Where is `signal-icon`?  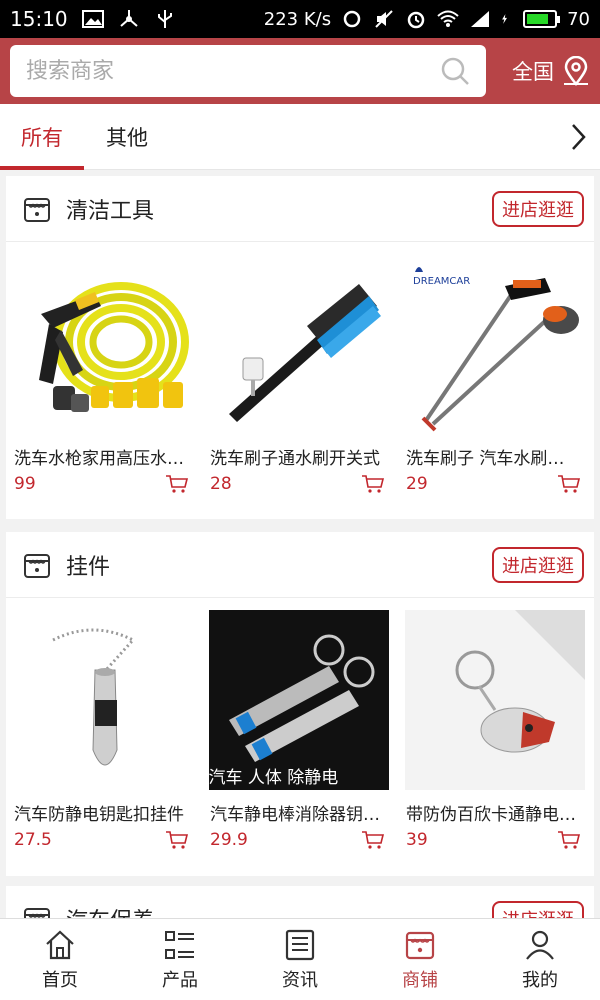 signal-icon is located at coordinates (480, 19).